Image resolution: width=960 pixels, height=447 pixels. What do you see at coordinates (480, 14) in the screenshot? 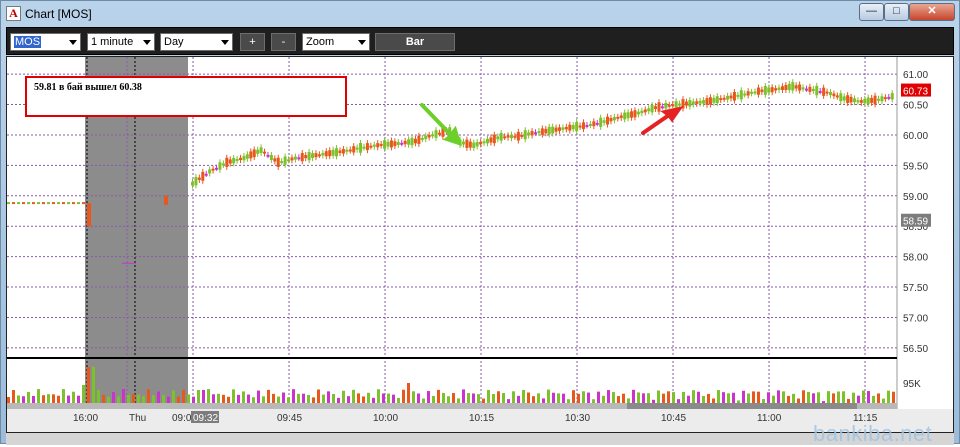
I see `title-bar: A Chart [MOS] — □ ✕` at bounding box center [480, 14].